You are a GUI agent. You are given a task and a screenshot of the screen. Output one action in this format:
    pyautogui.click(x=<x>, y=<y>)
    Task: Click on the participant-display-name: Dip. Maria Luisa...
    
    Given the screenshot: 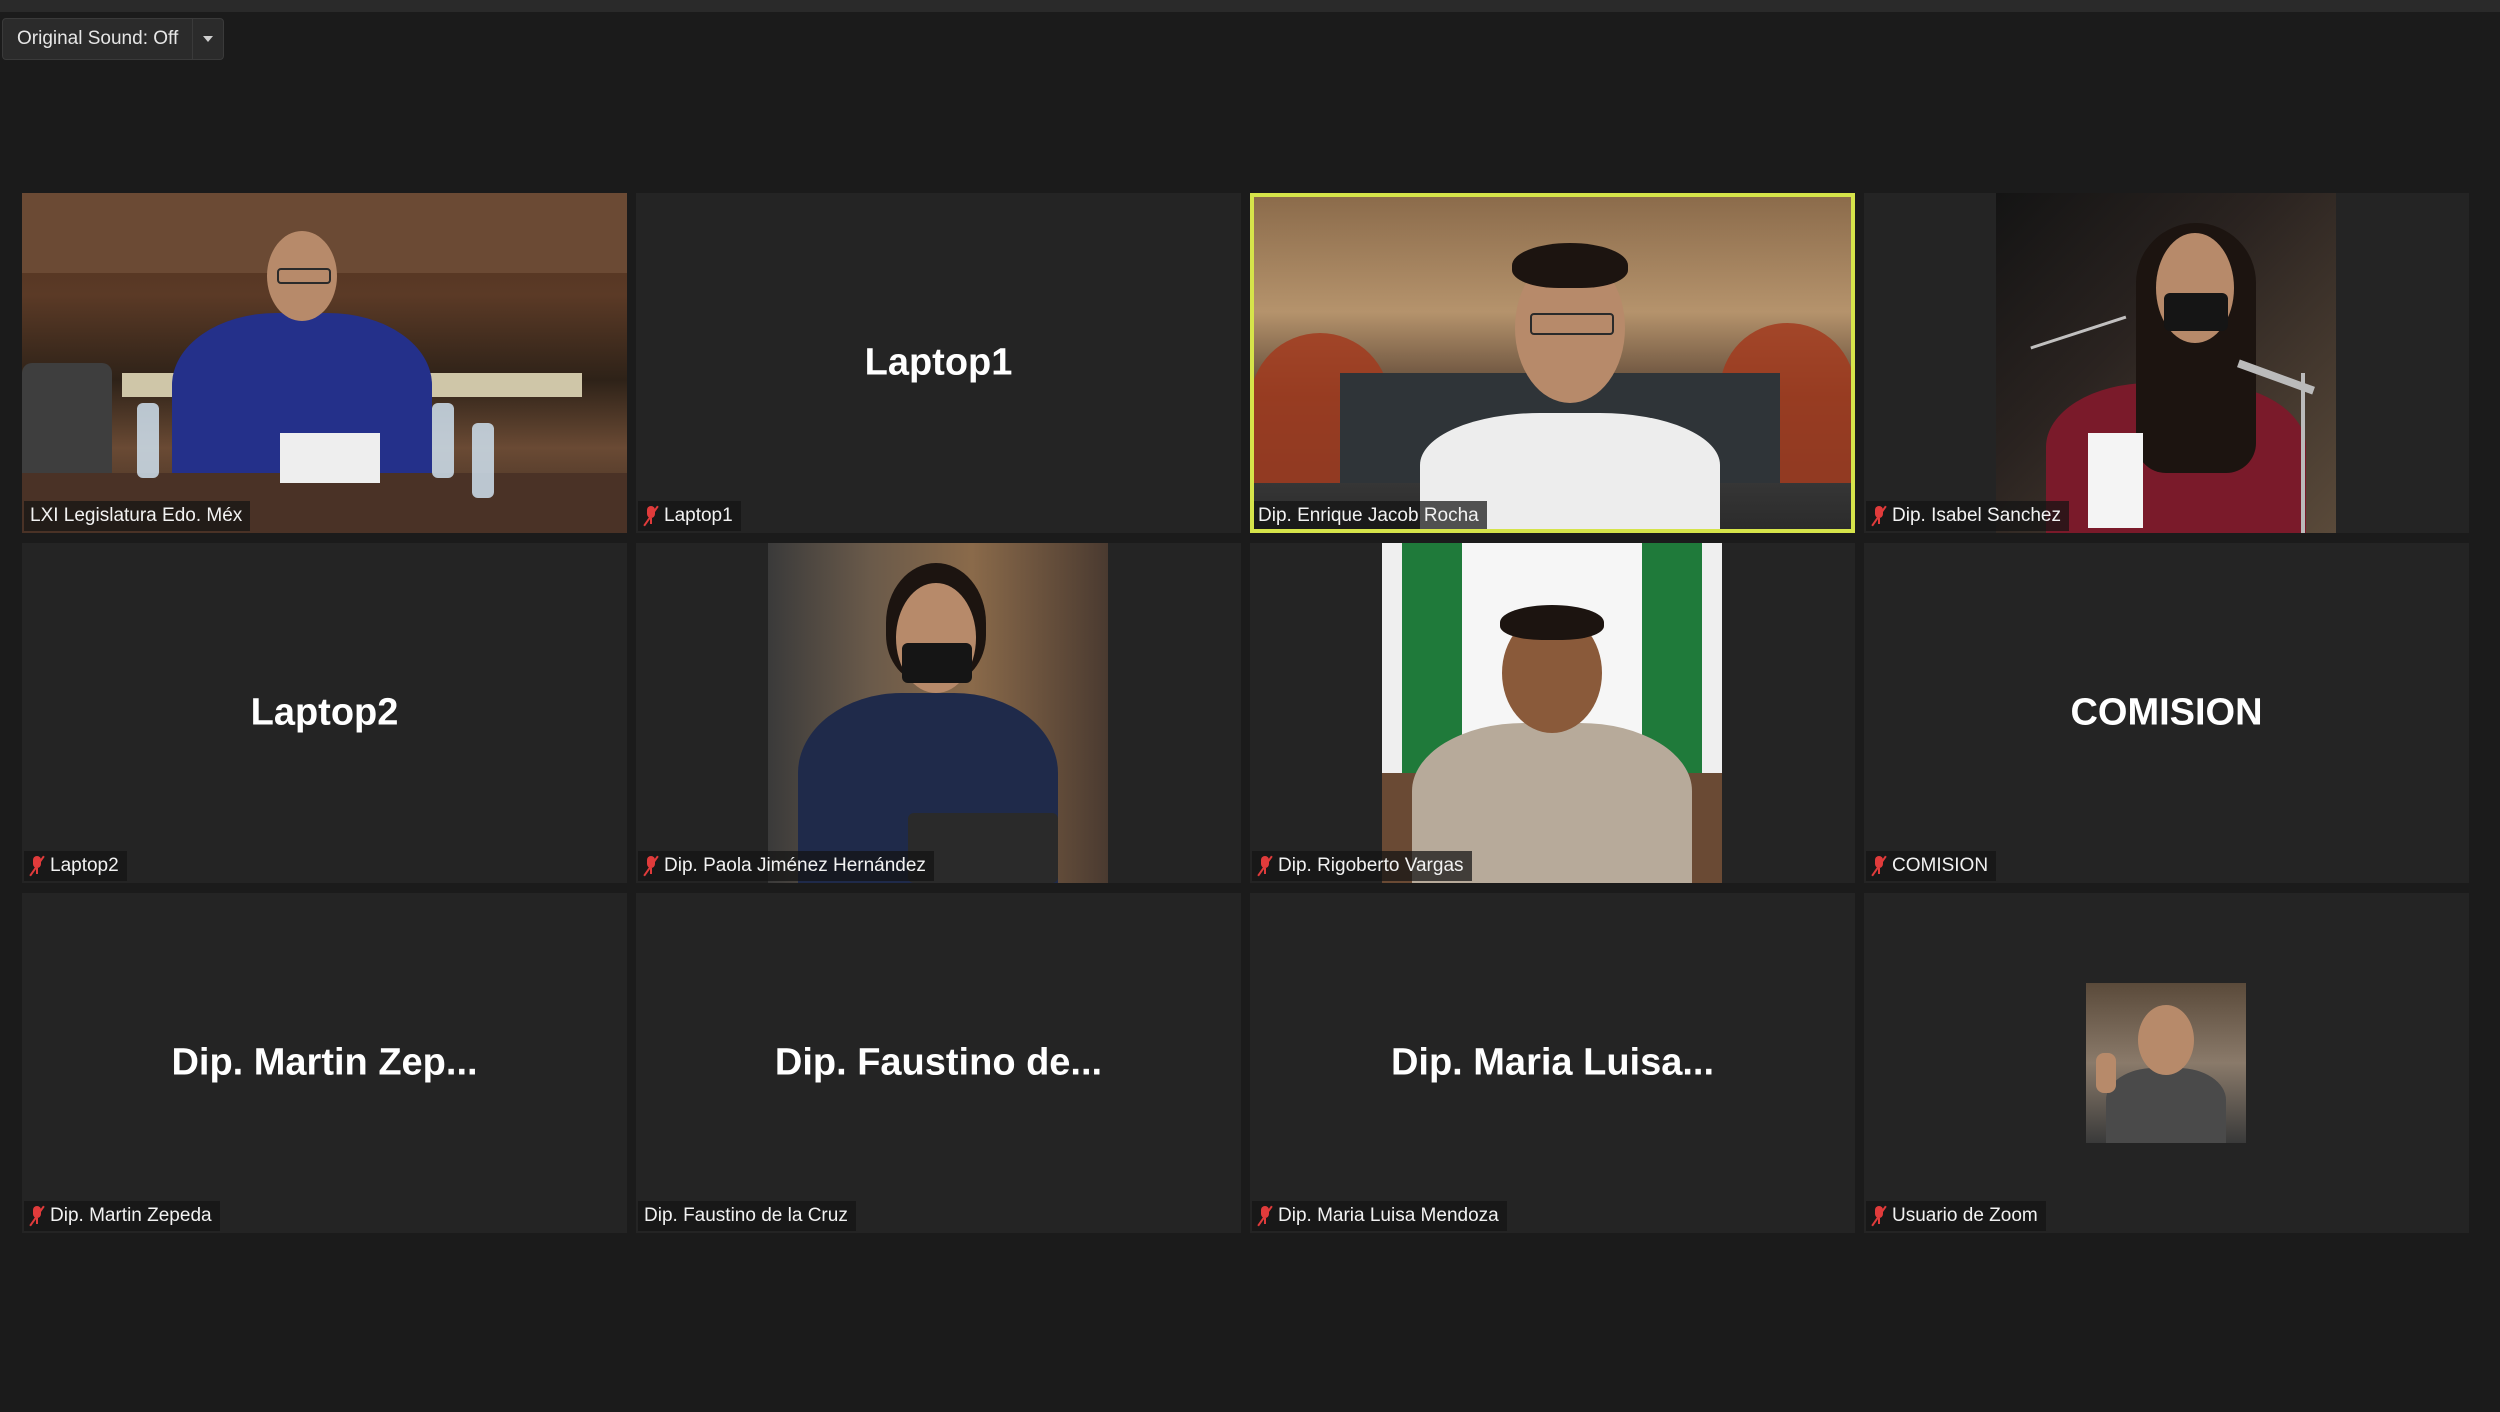 What is the action you would take?
    pyautogui.click(x=1552, y=1062)
    